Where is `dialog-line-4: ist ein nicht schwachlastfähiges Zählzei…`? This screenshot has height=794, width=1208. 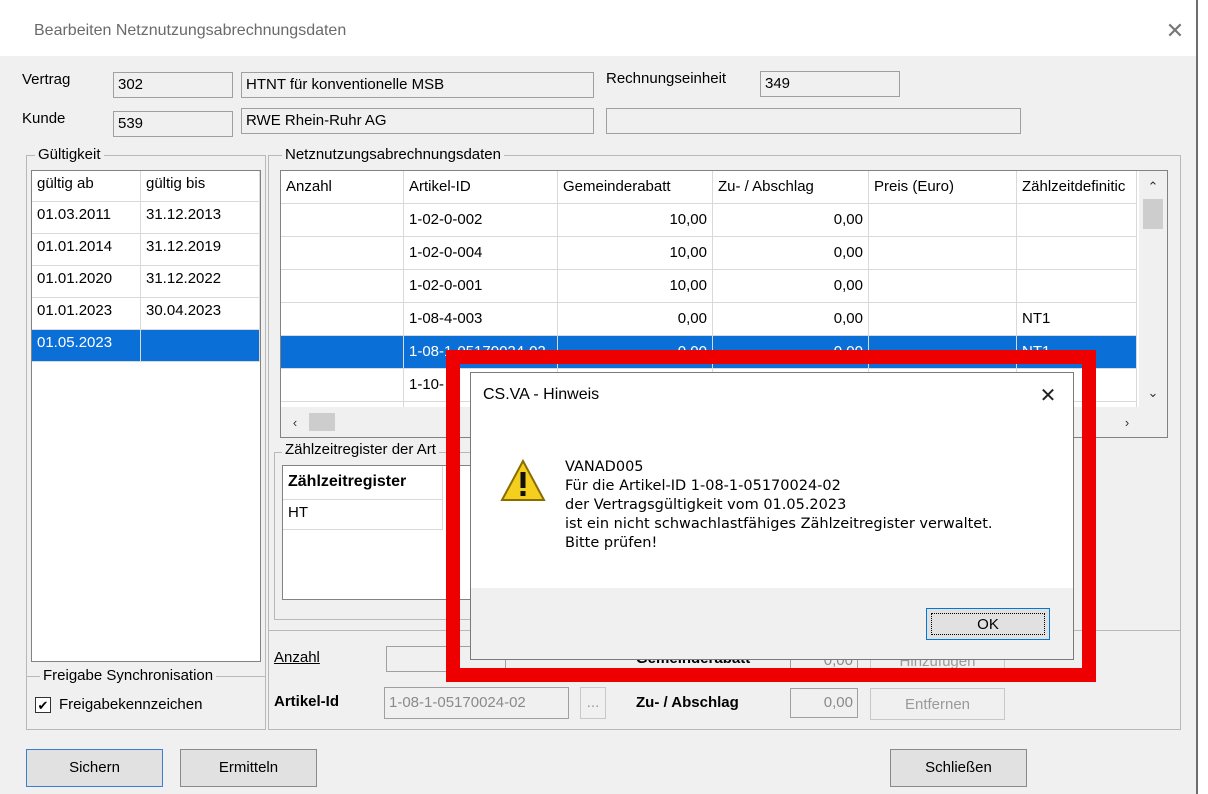
dialog-line-4: ist ein nicht schwachlastfähiges Zählzei… is located at coordinates (779, 524).